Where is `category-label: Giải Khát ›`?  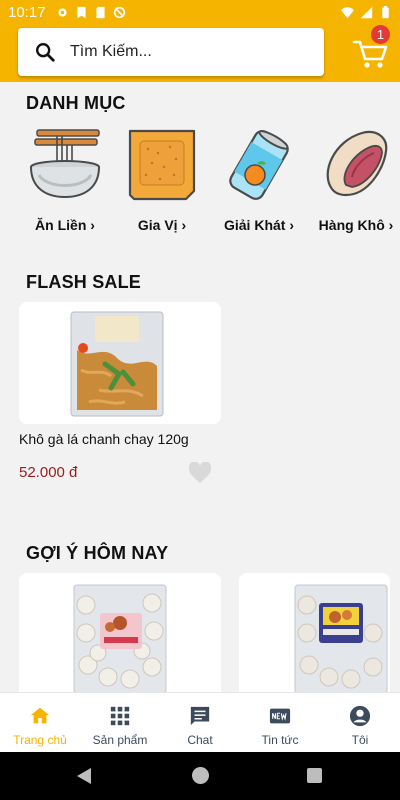
category-label: Giải Khát › is located at coordinates (258, 225).